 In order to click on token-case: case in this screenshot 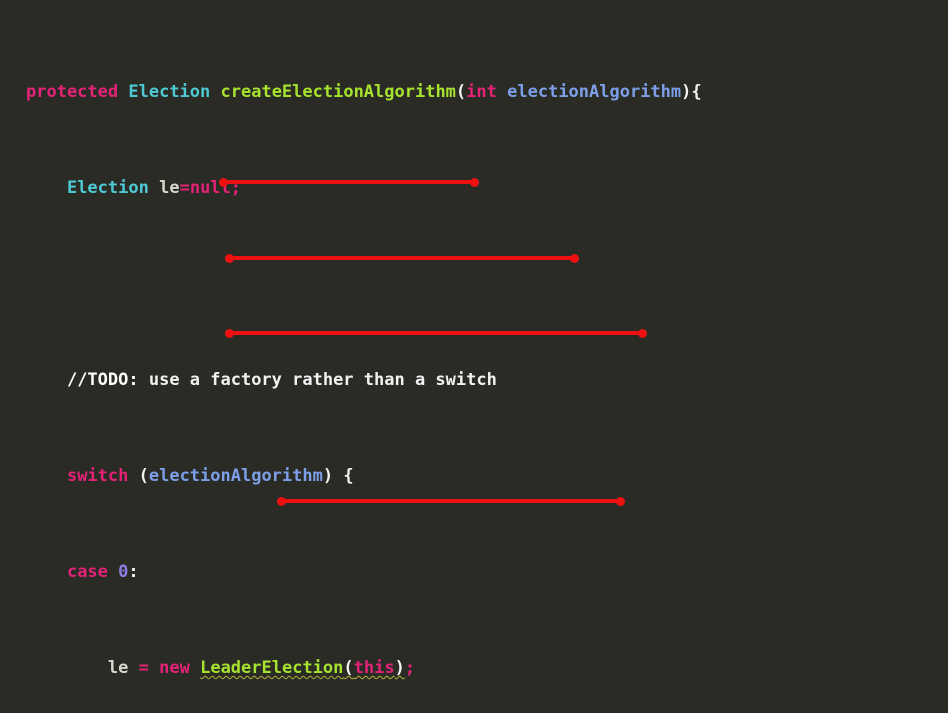, I will do `click(87, 572)`.